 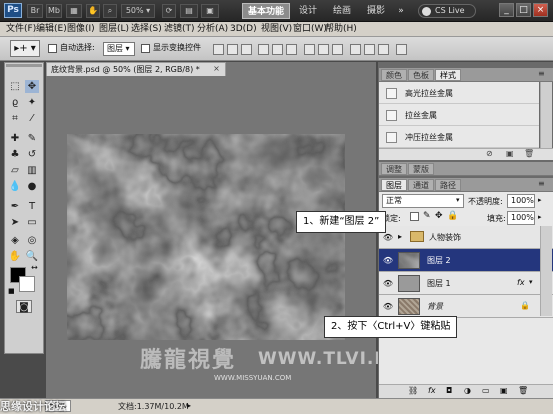 I want to click on align-hcenter-icon, so click(x=277, y=49).